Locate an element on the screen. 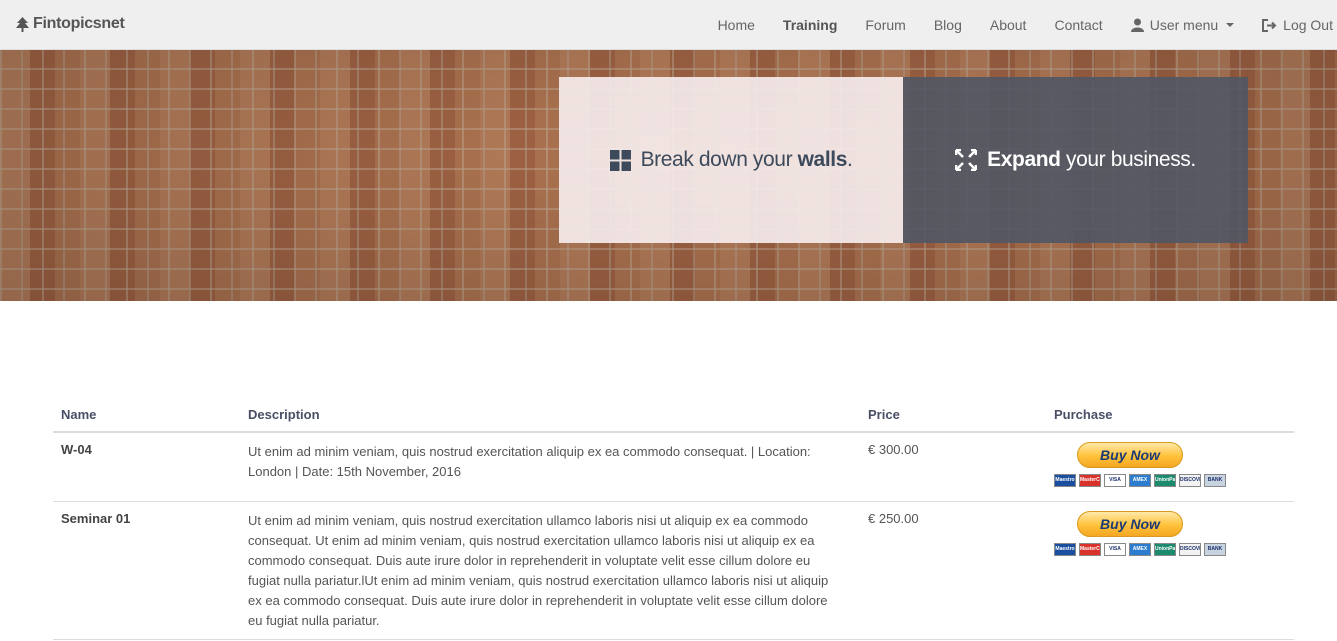  expand-icon is located at coordinates (966, 160).